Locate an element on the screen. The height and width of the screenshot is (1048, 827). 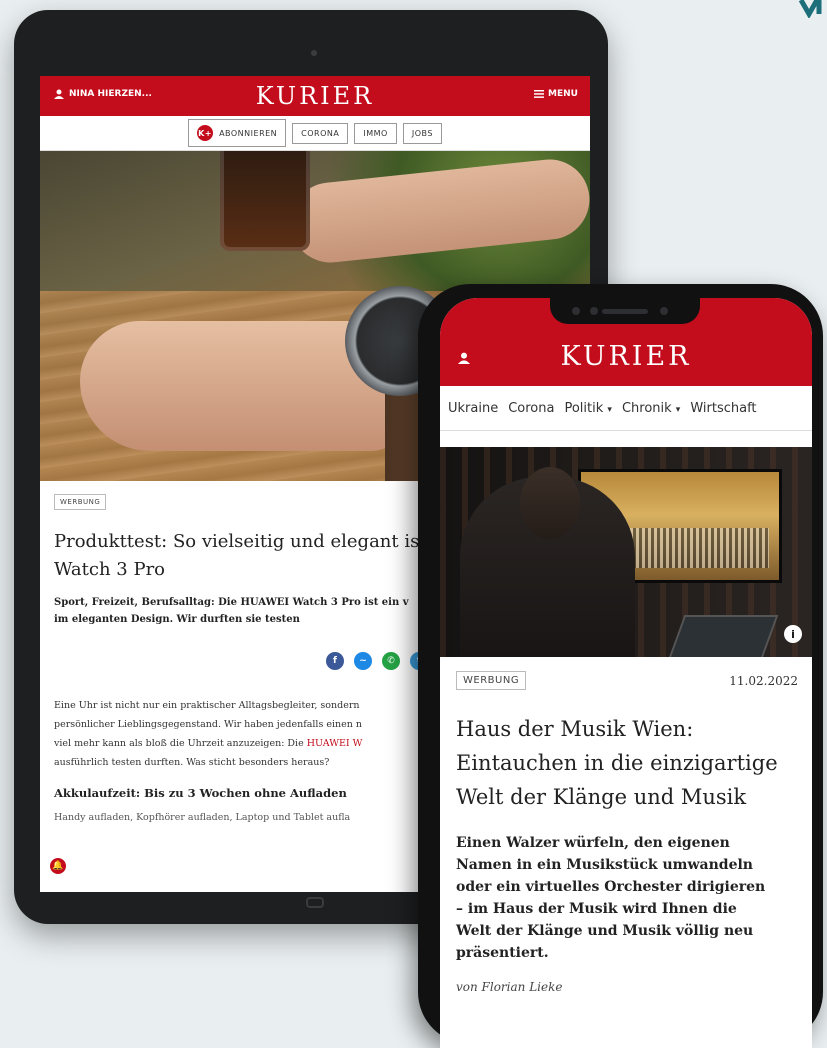
nav-item-corona: Corona is located at coordinates (531, 408).